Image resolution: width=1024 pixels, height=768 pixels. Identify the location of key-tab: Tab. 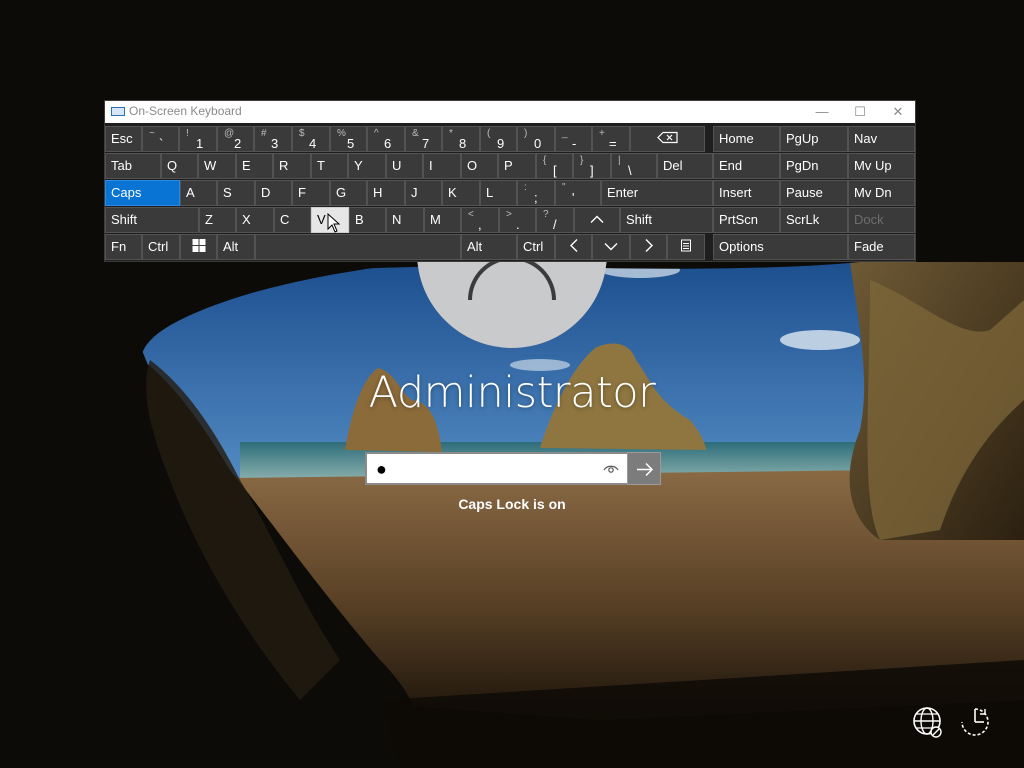
(133, 166).